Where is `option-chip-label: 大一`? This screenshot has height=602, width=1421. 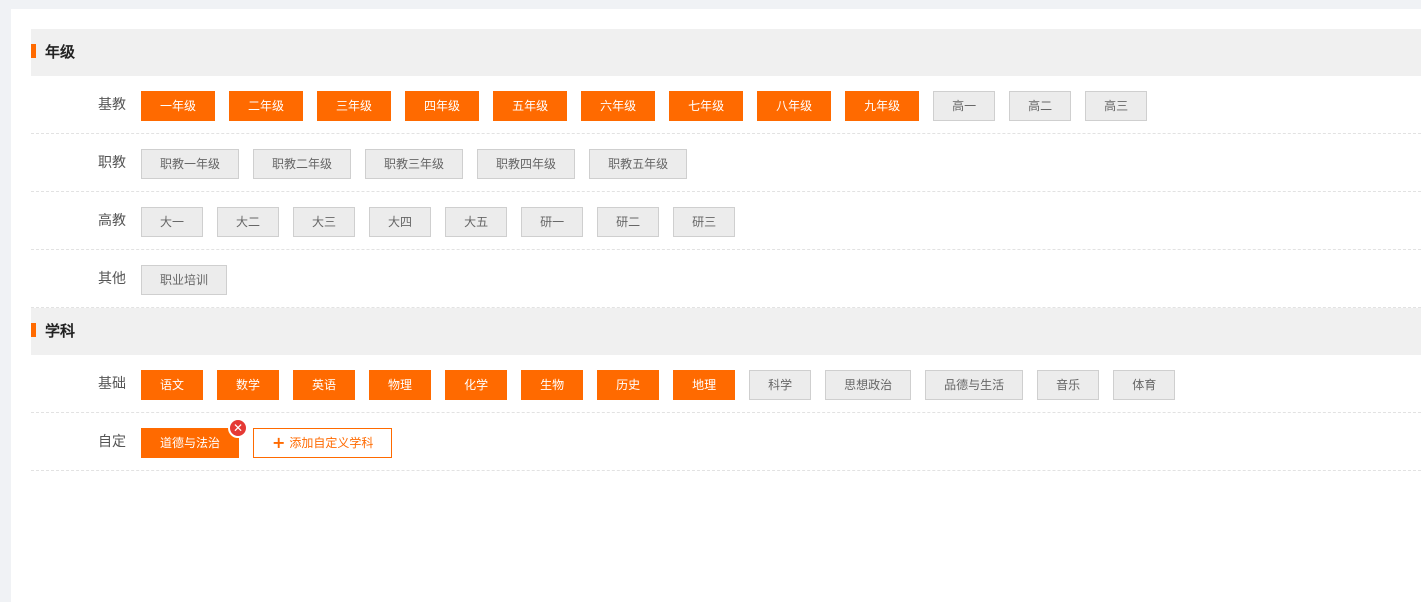
option-chip-label: 大一 is located at coordinates (172, 222).